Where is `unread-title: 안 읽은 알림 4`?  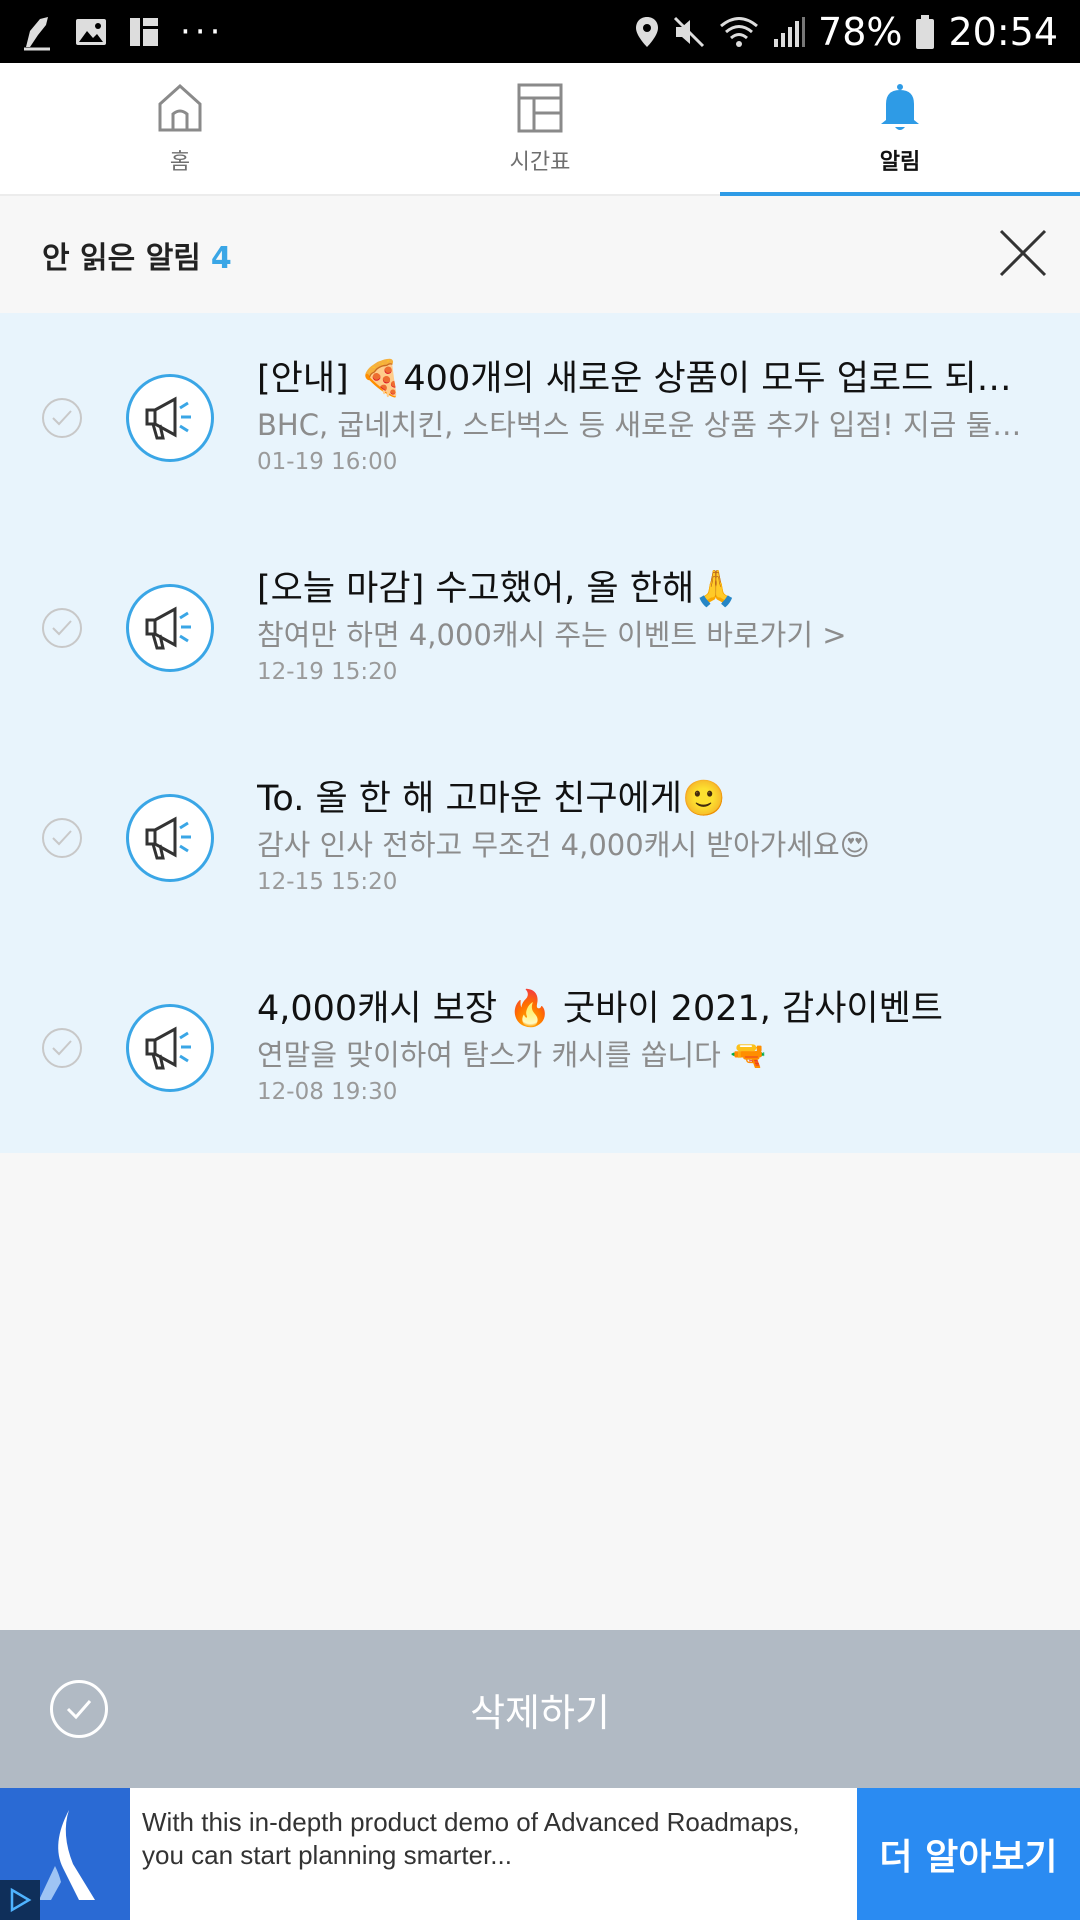 unread-title: 안 읽은 알림 4 is located at coordinates (137, 255).